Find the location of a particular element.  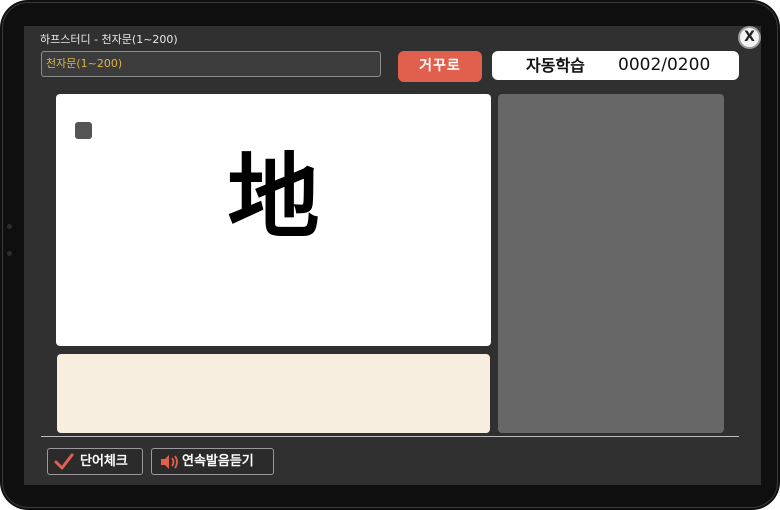

window-title: 하프스터디 - 천자문(1~200) is located at coordinates (109, 39).